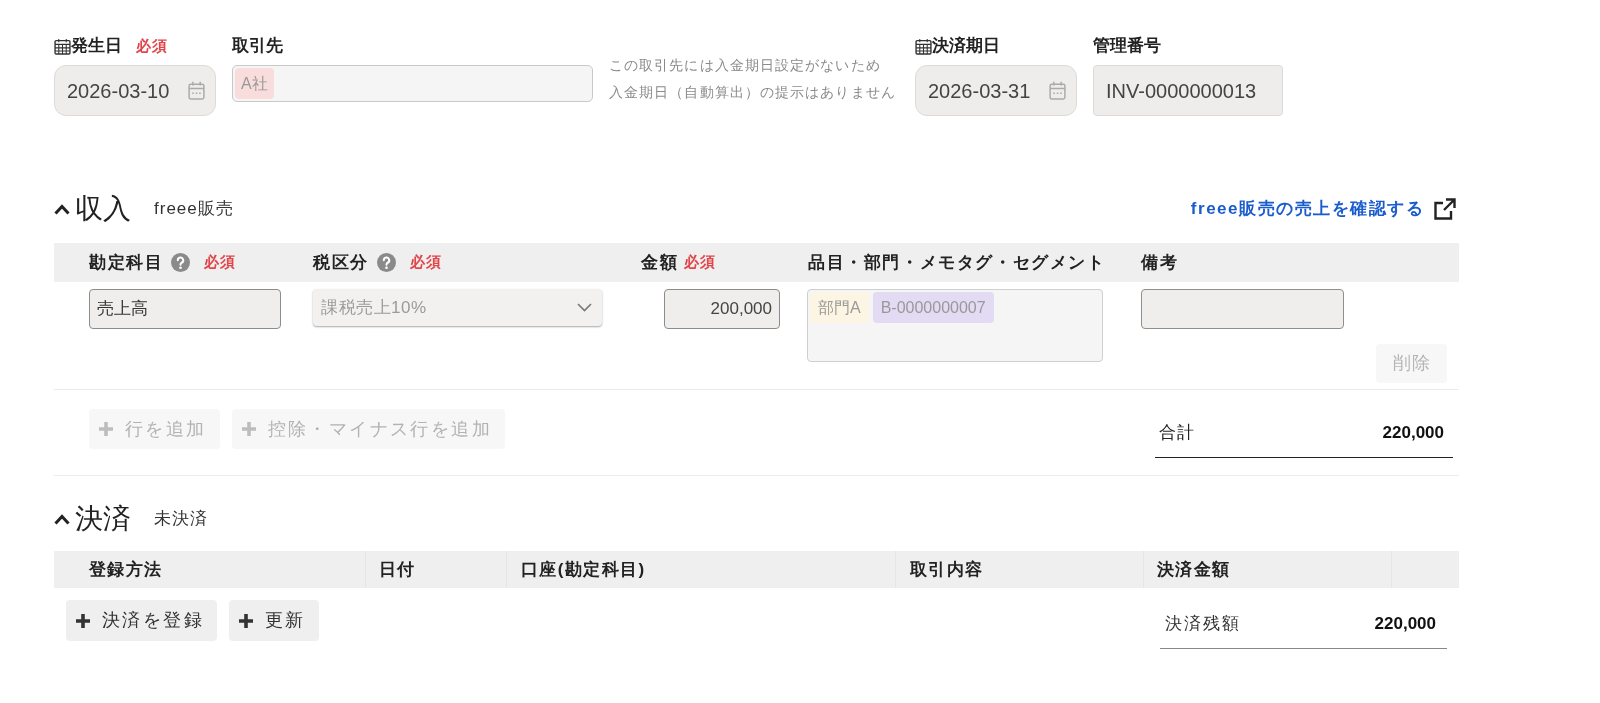 This screenshot has height=703, width=1600. What do you see at coordinates (126, 569) in the screenshot?
I see `column-header: 登録方法` at bounding box center [126, 569].